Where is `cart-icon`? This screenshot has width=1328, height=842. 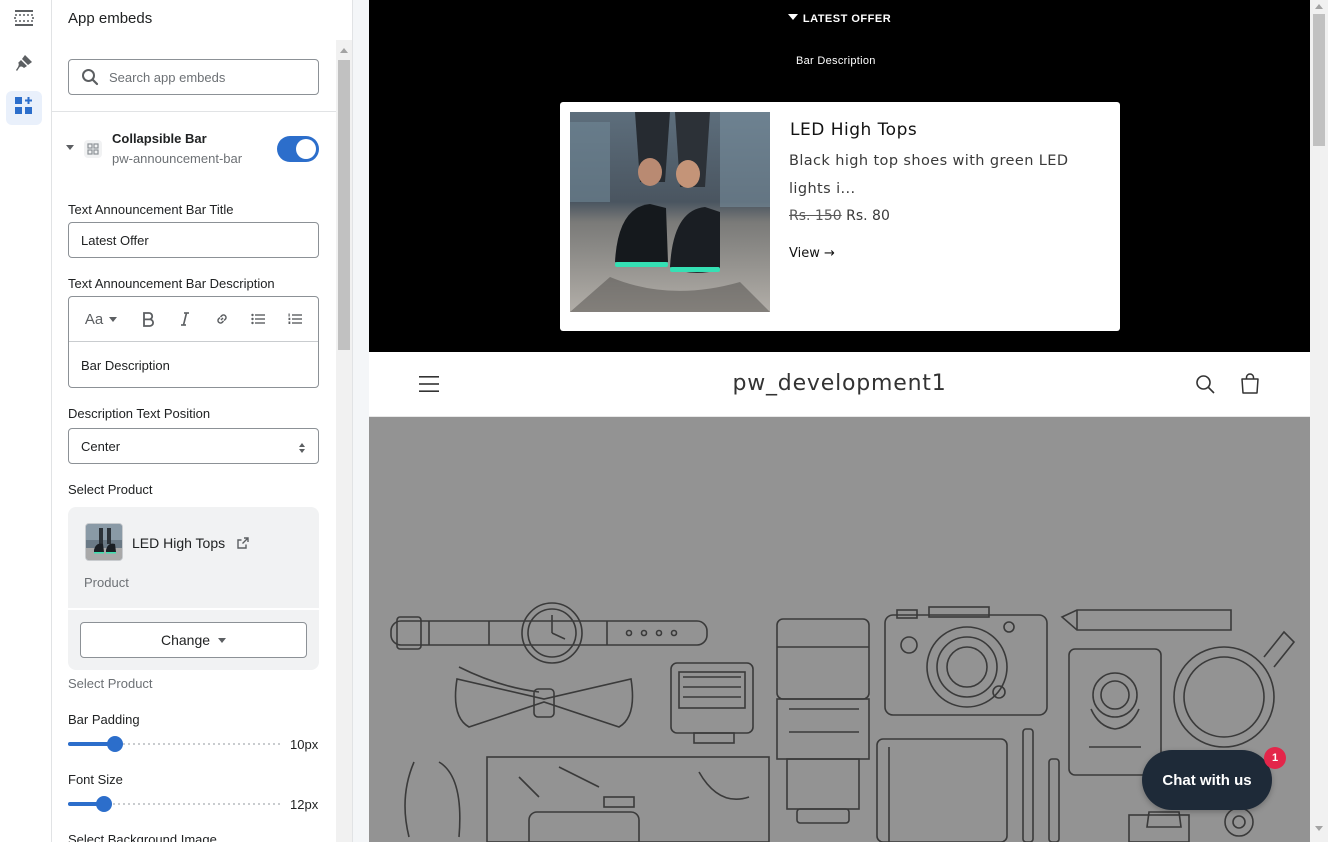 cart-icon is located at coordinates (1250, 386).